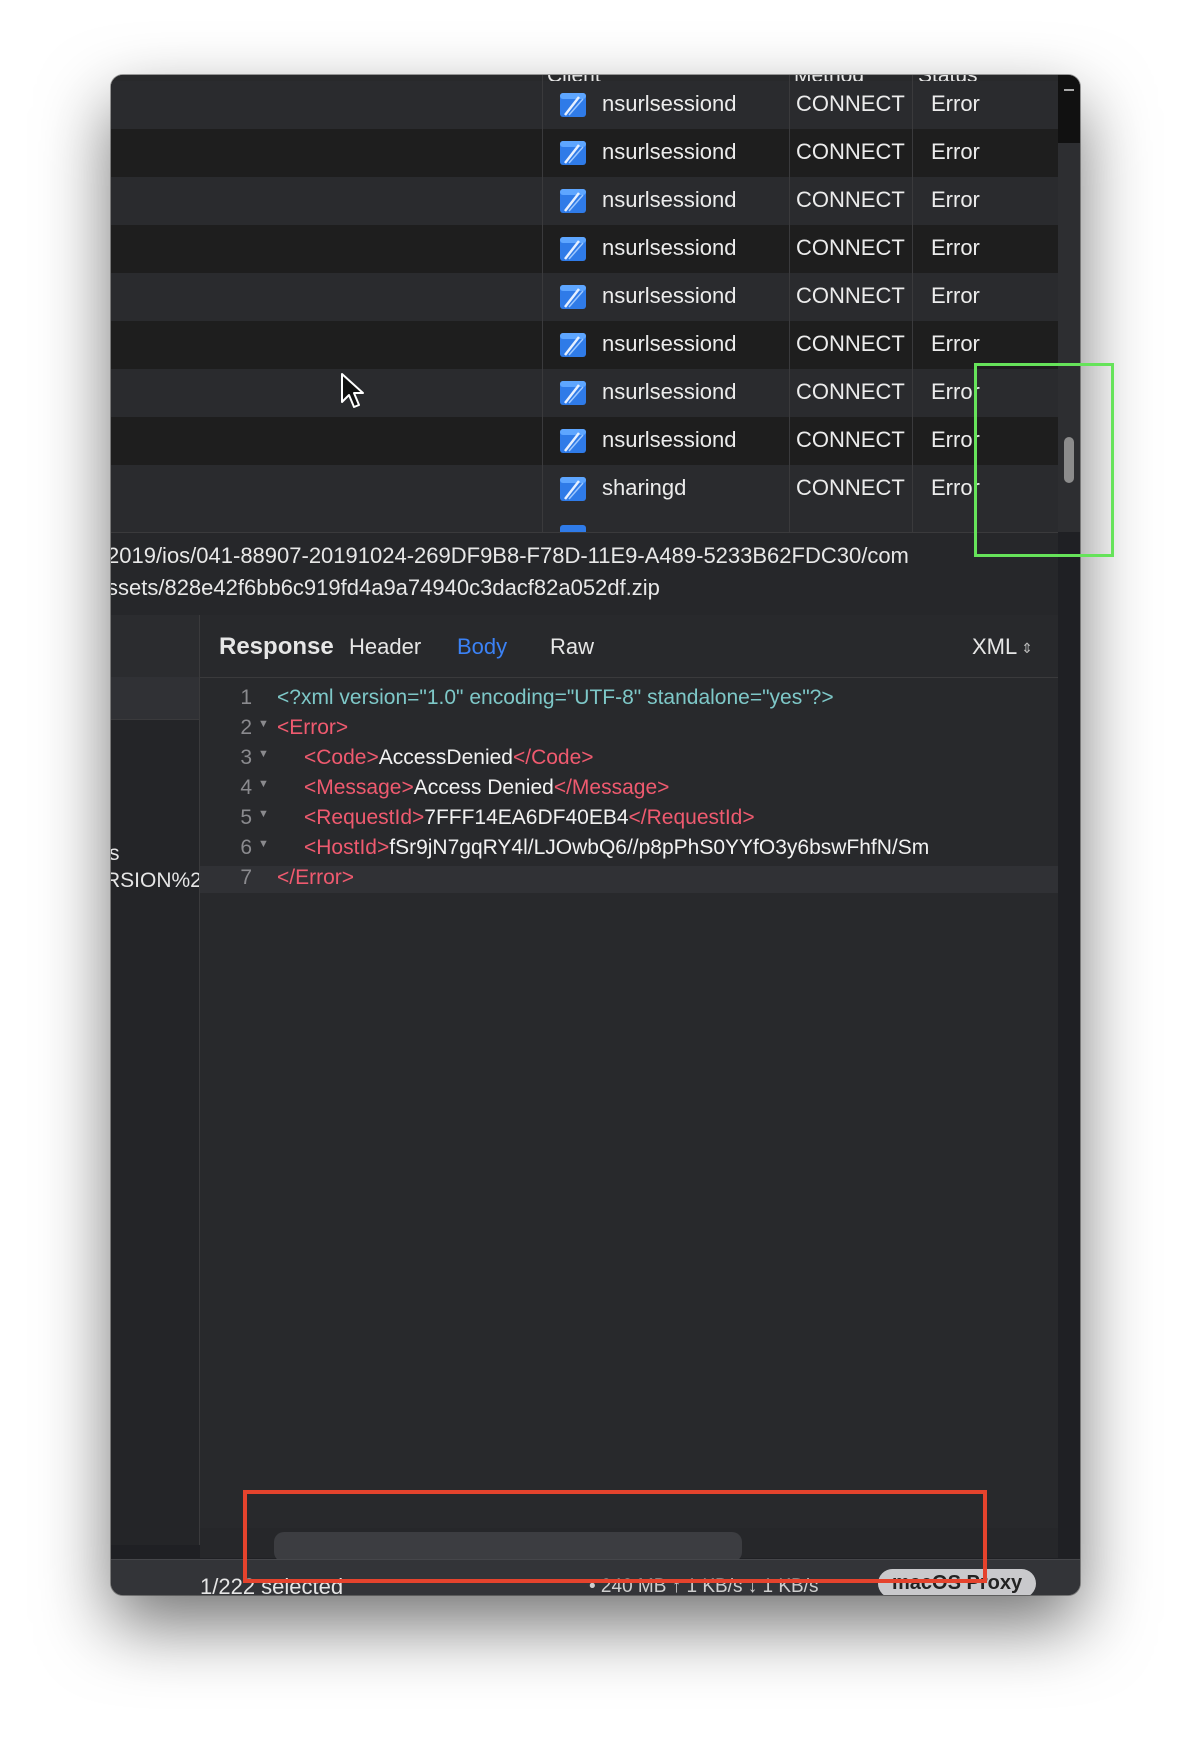 The width and height of the screenshot is (1198, 1752). I want to click on mouse-cursor-icon, so click(352, 390).